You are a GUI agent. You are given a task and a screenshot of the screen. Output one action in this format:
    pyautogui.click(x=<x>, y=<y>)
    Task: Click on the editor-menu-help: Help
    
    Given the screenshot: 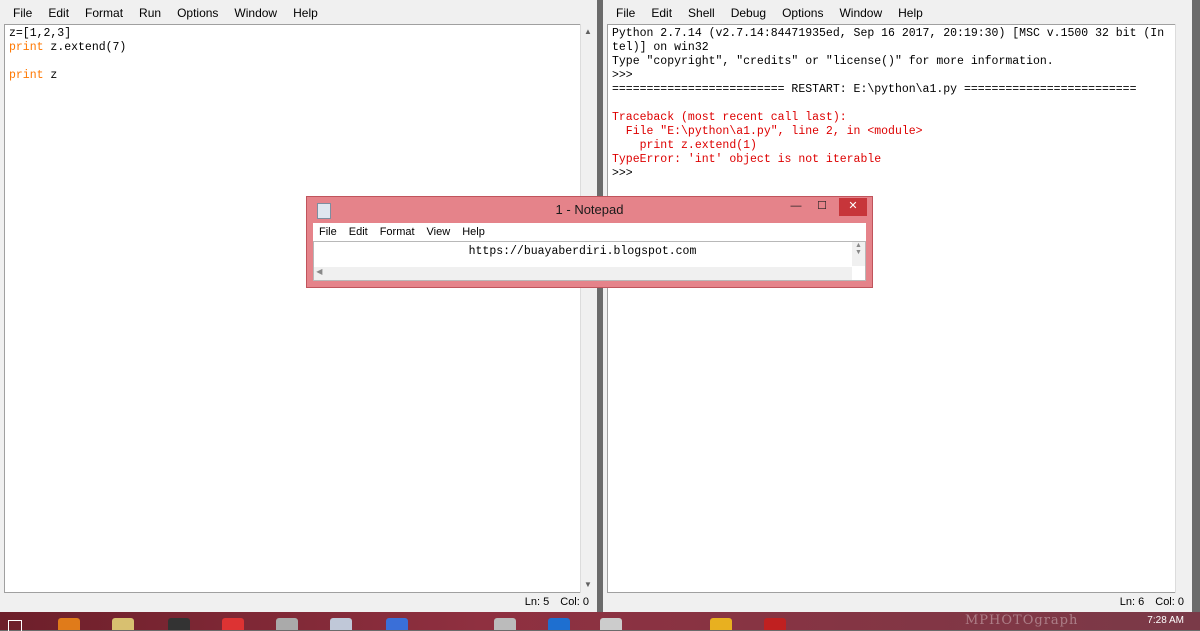 What is the action you would take?
    pyautogui.click(x=305, y=13)
    